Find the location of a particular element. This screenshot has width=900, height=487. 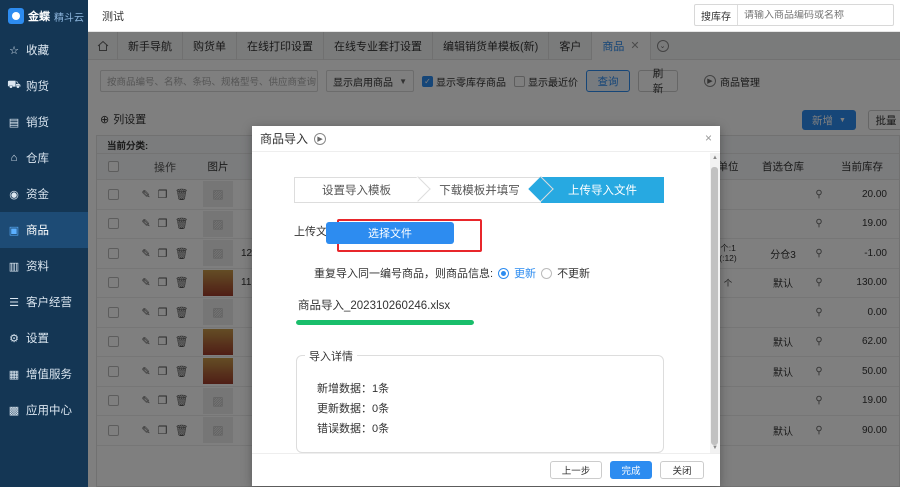

service-icon: ▦ is located at coordinates (14, 374).